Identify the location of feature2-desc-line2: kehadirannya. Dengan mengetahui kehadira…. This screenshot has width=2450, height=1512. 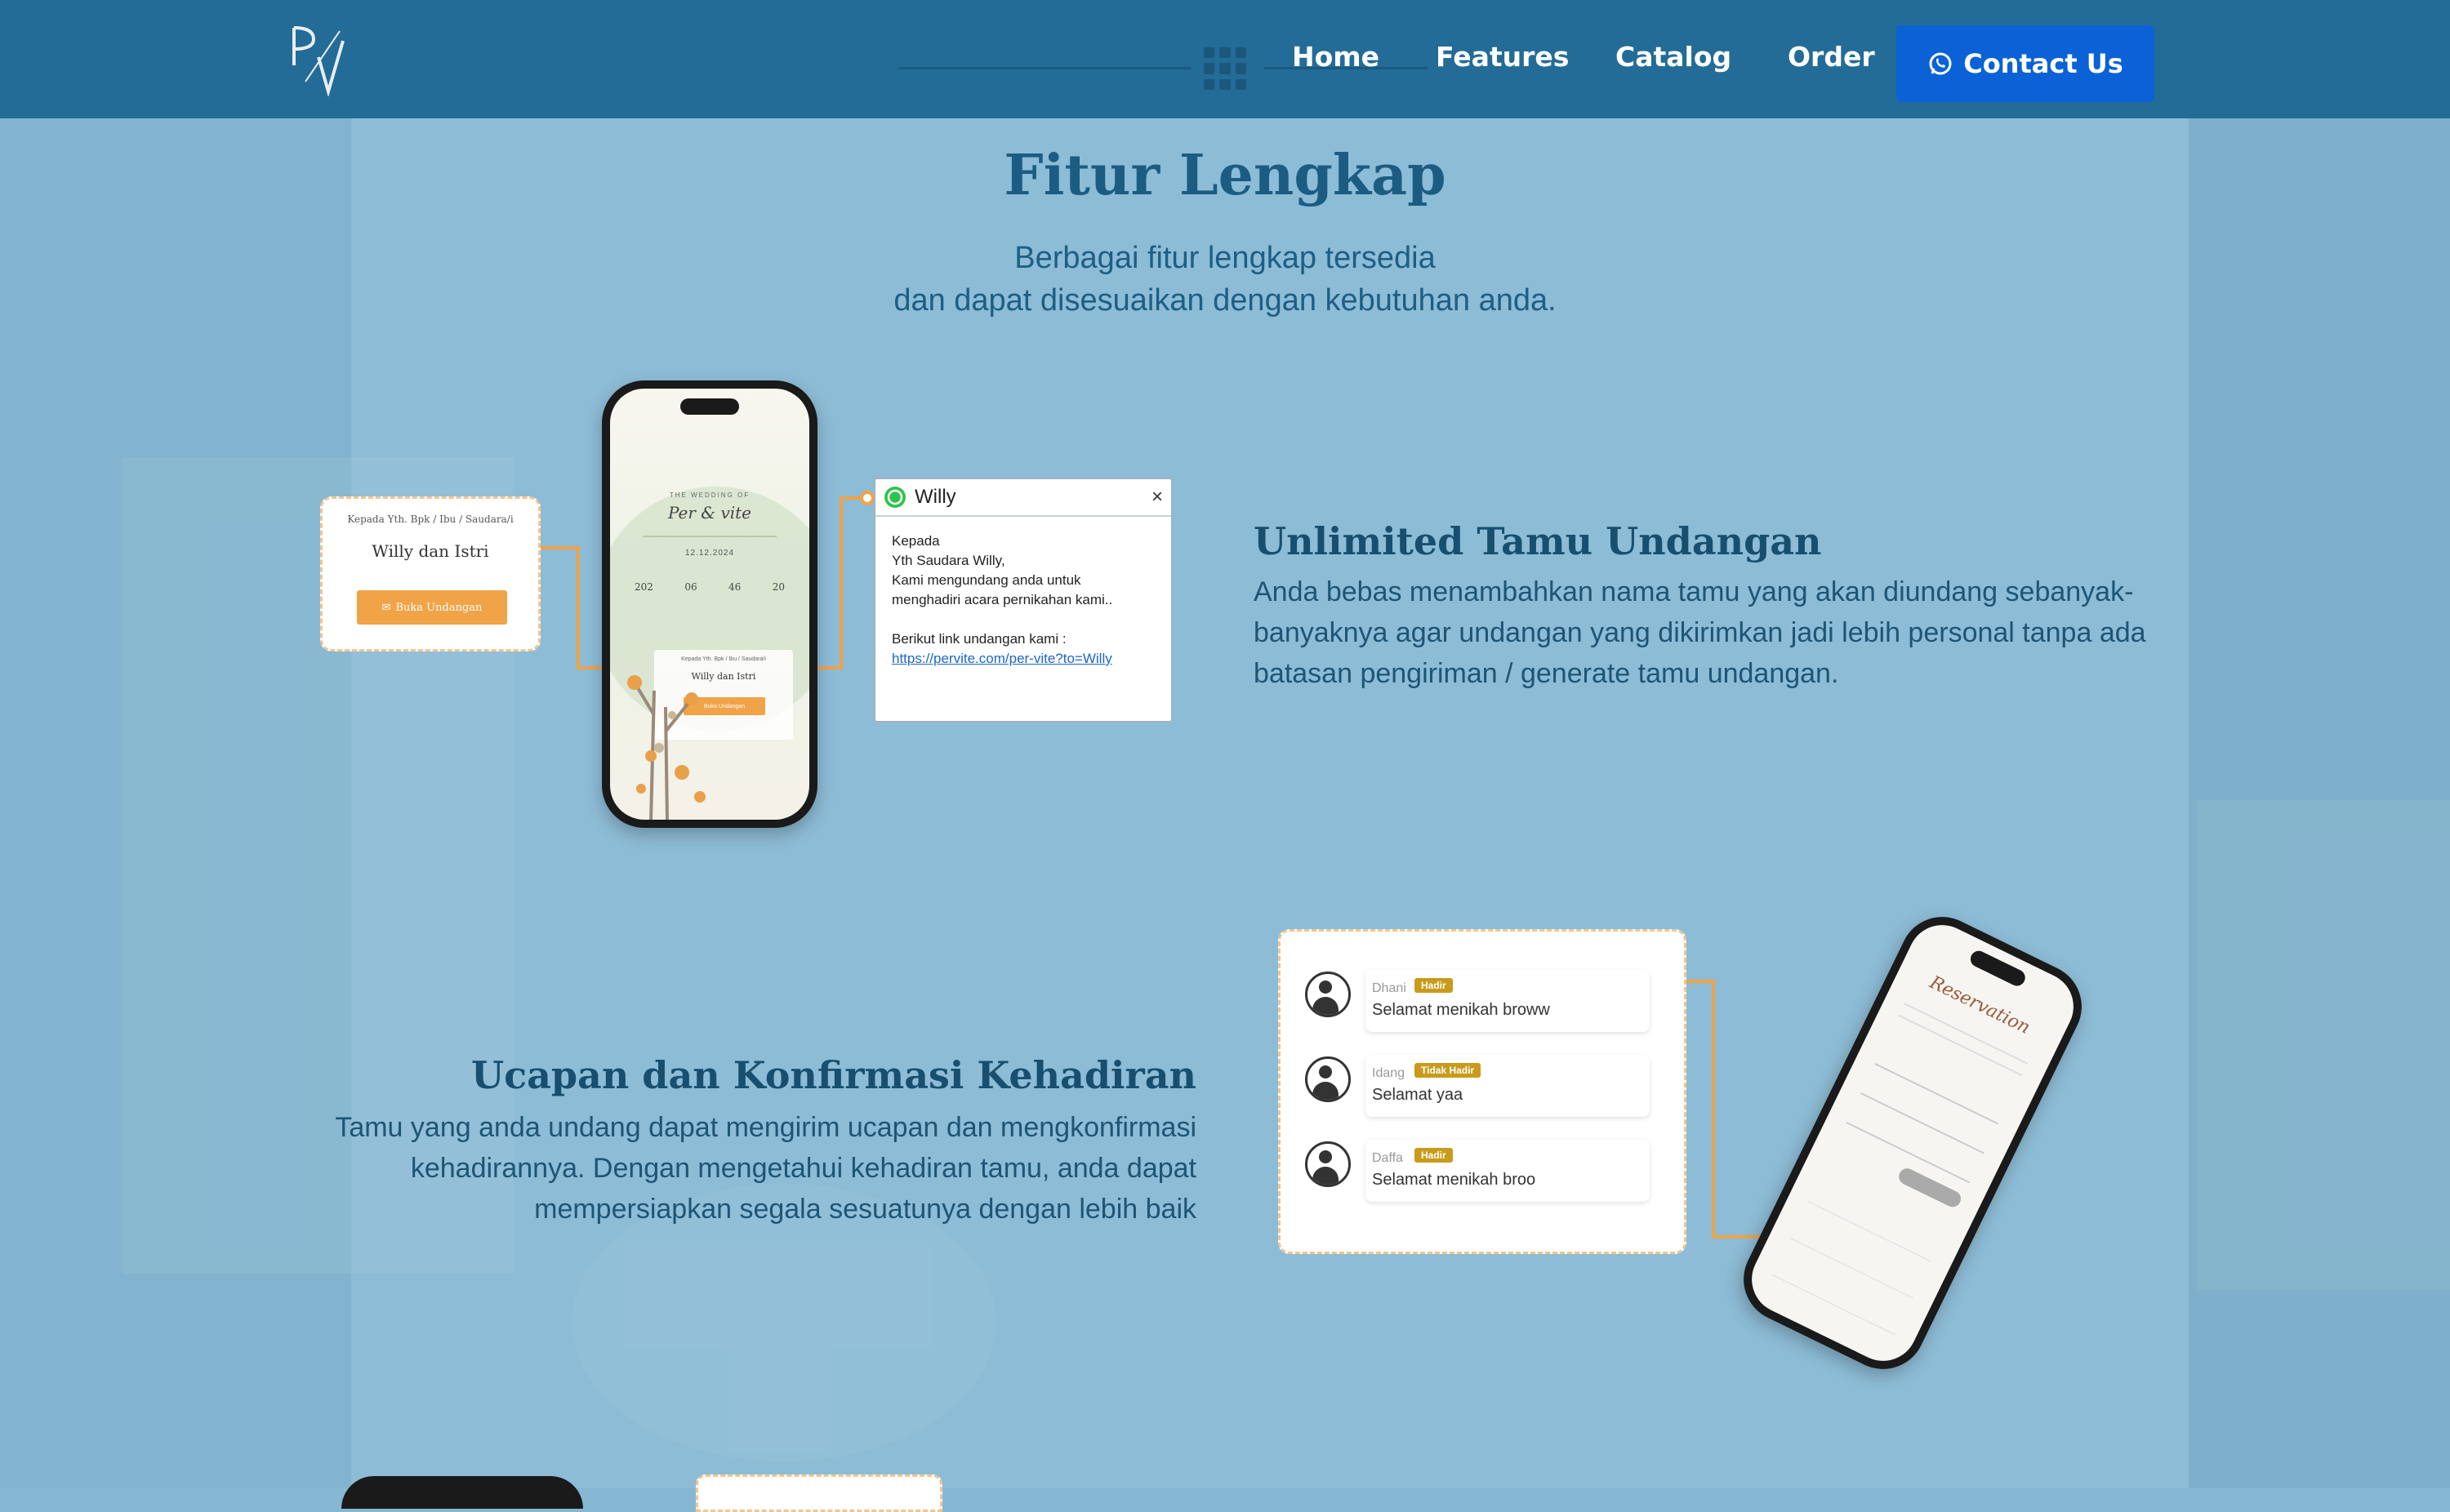
(803, 1169).